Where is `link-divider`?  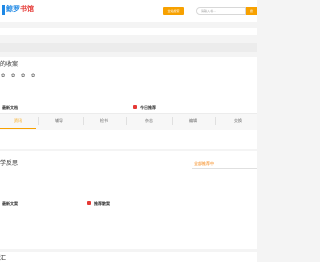
link-divider is located at coordinates (224, 168).